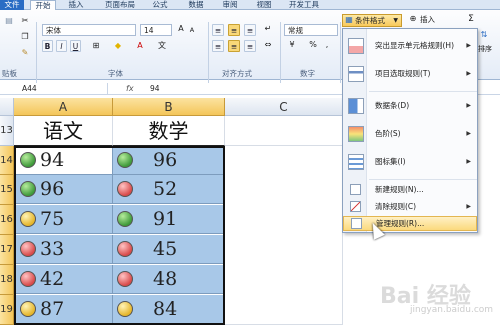  I want to click on row-header: 17, so click(7, 250).